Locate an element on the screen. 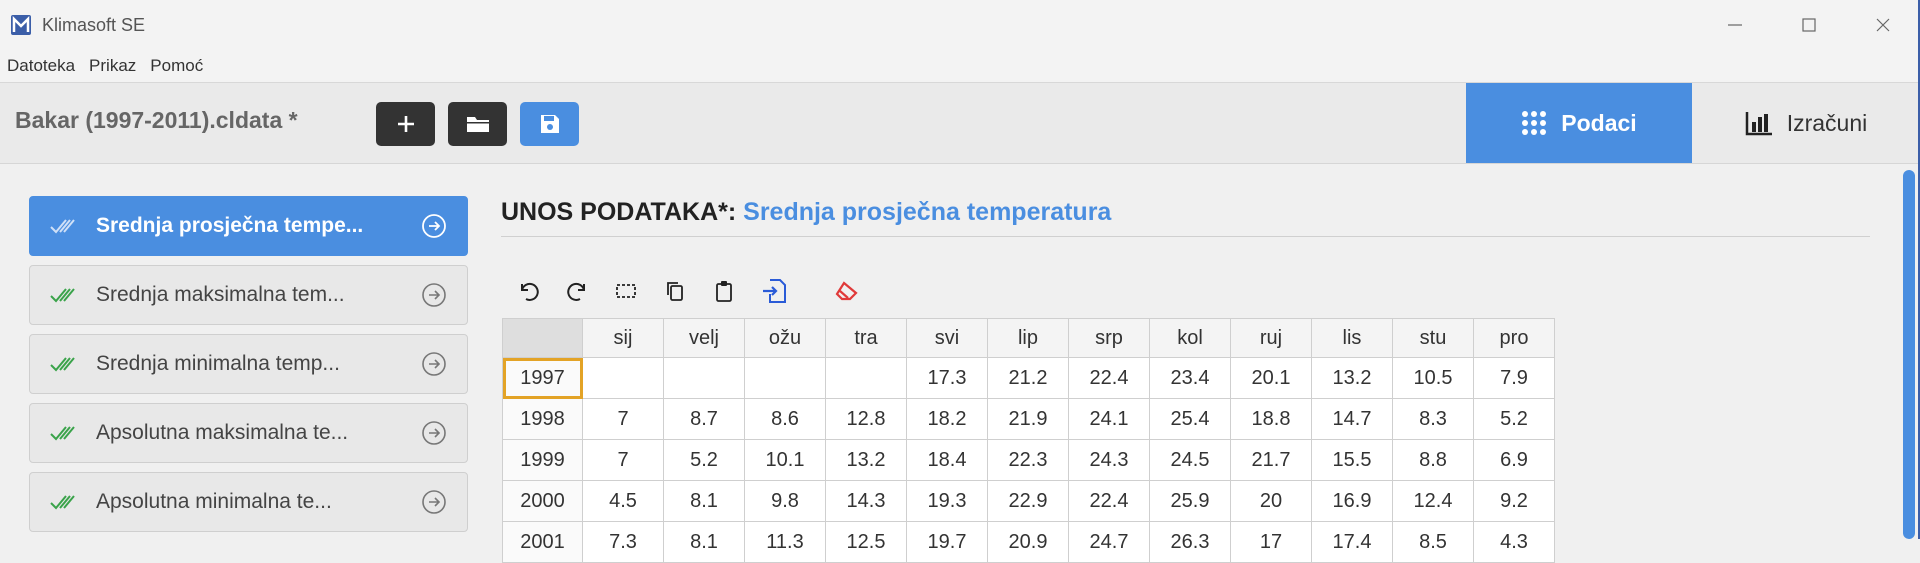 Image resolution: width=1920 pixels, height=563 pixels. table-cell: 17 is located at coordinates (1271, 542).